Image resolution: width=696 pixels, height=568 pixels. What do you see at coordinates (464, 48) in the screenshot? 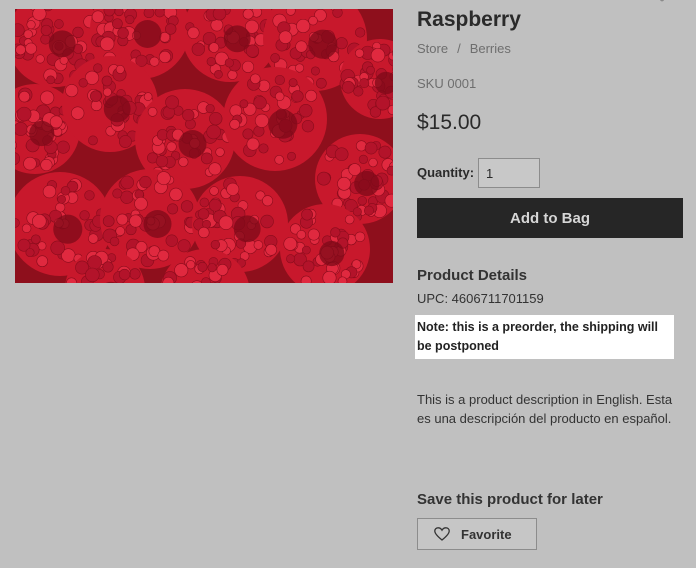
I see `breadcrumb: Store / Berries` at bounding box center [464, 48].